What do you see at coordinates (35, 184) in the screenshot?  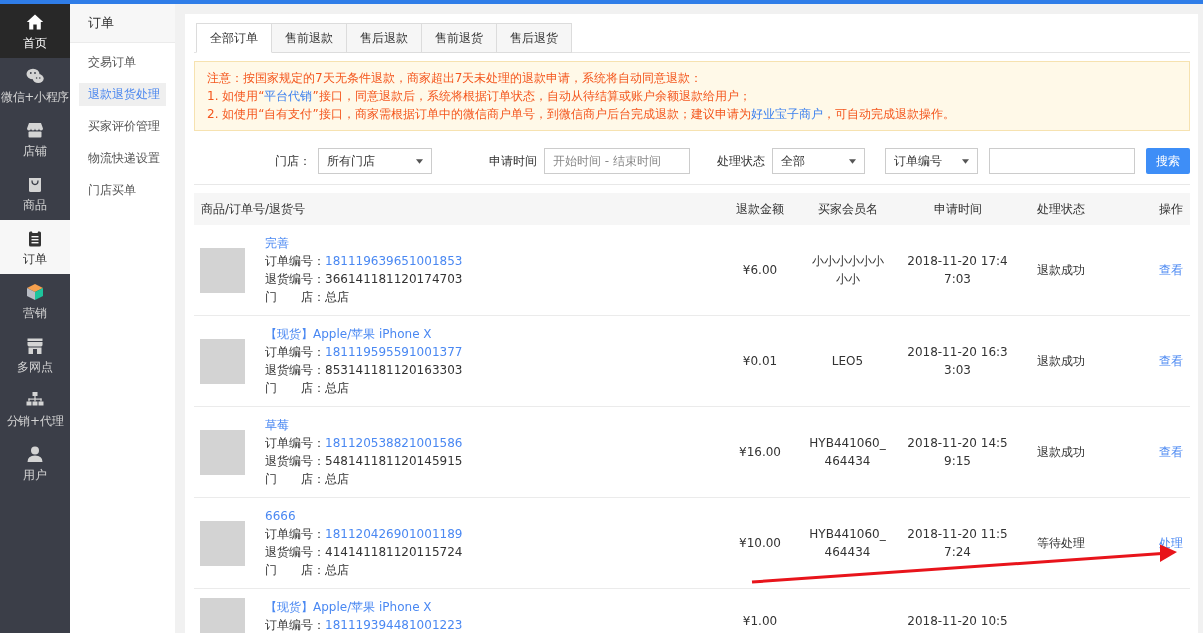 I see `shopping-bag-icon` at bounding box center [35, 184].